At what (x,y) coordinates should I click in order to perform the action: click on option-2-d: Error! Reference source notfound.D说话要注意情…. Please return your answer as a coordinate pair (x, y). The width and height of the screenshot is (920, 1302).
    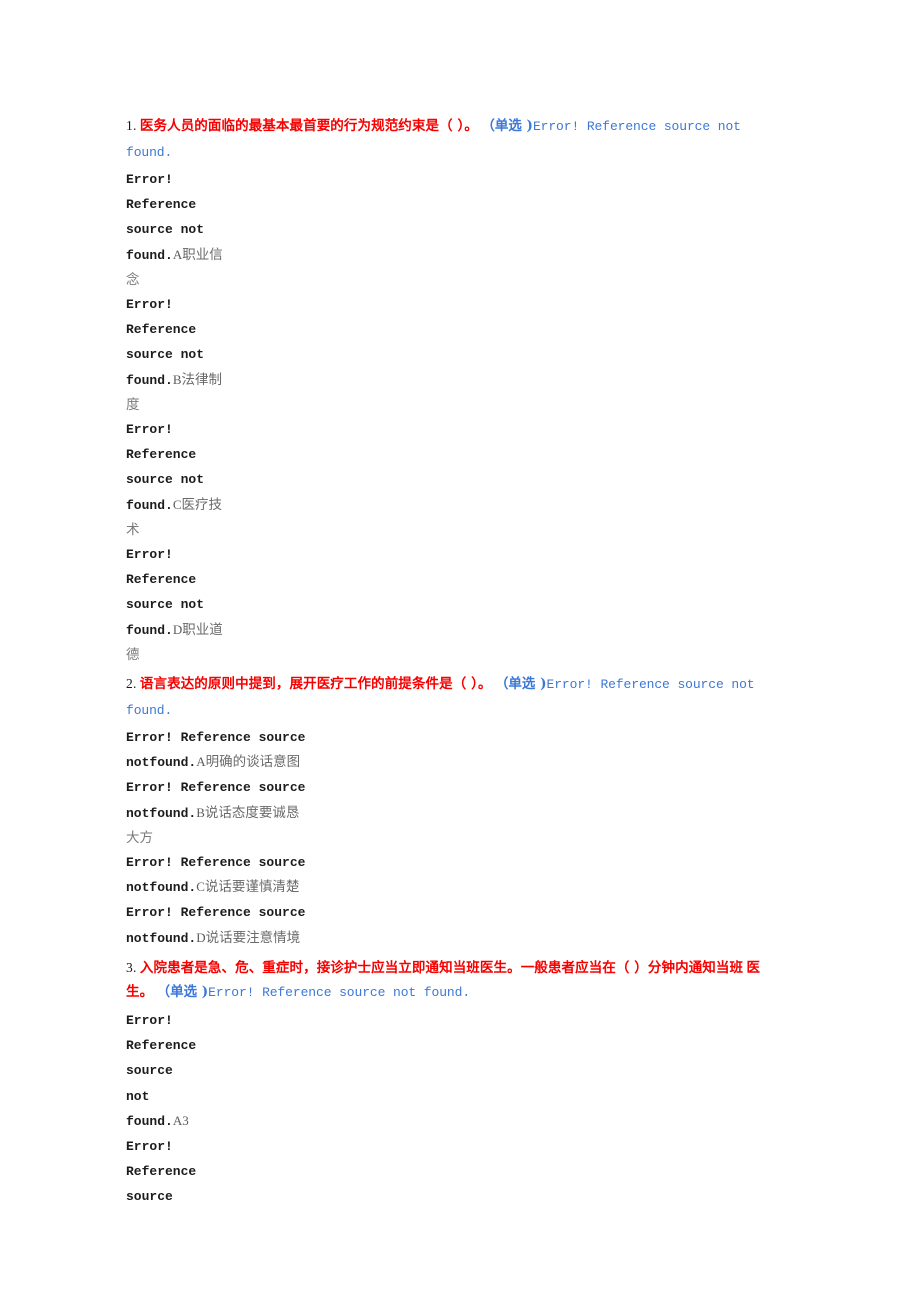
    Looking at the image, I should click on (454, 925).